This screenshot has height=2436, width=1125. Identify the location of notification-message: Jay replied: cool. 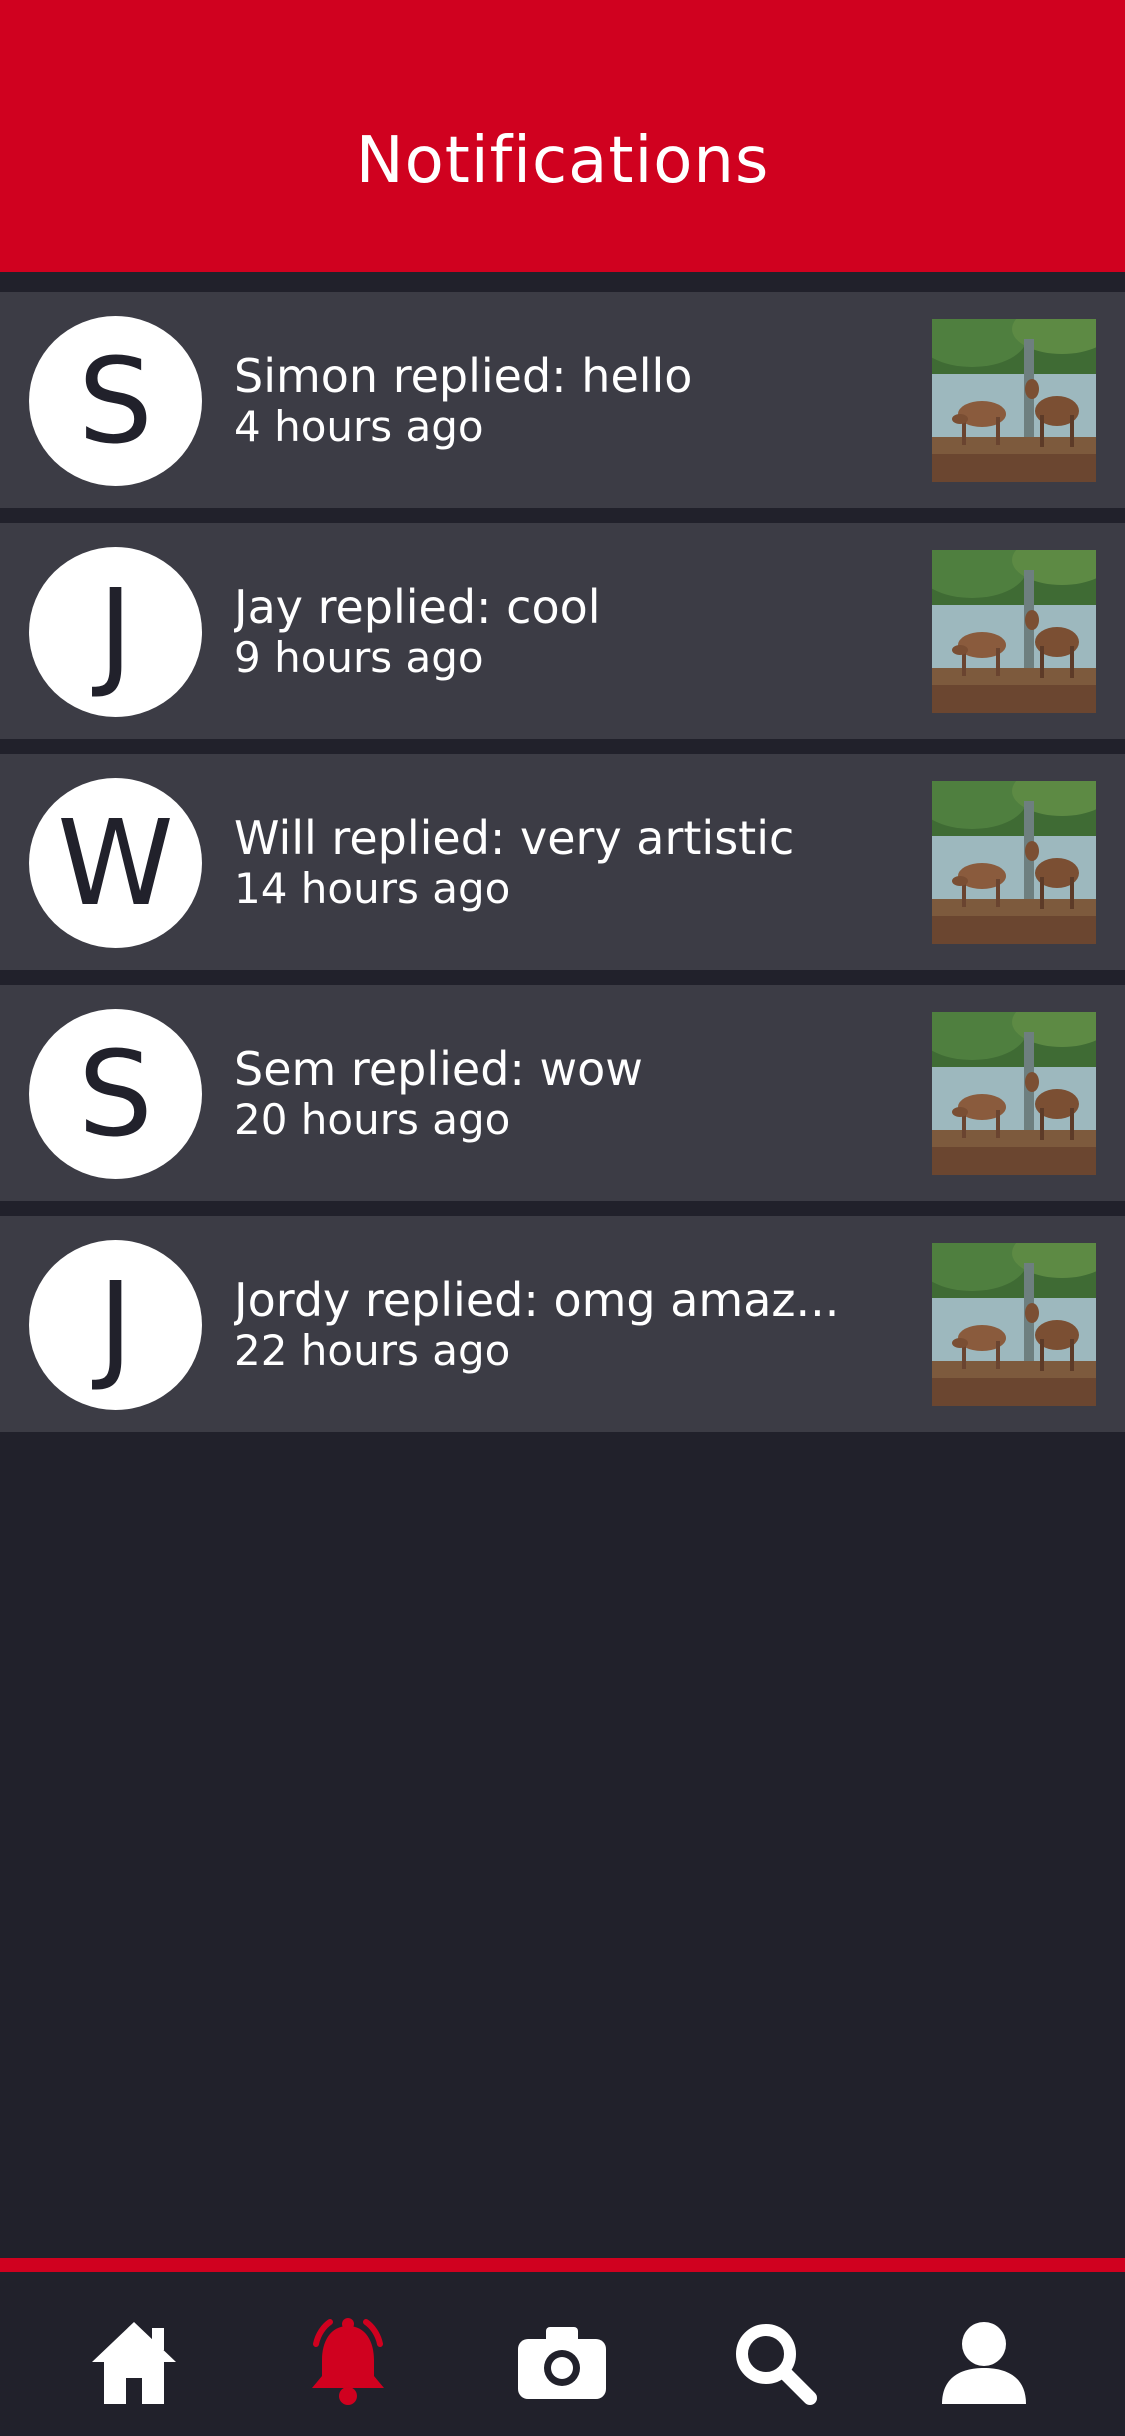
(417, 607).